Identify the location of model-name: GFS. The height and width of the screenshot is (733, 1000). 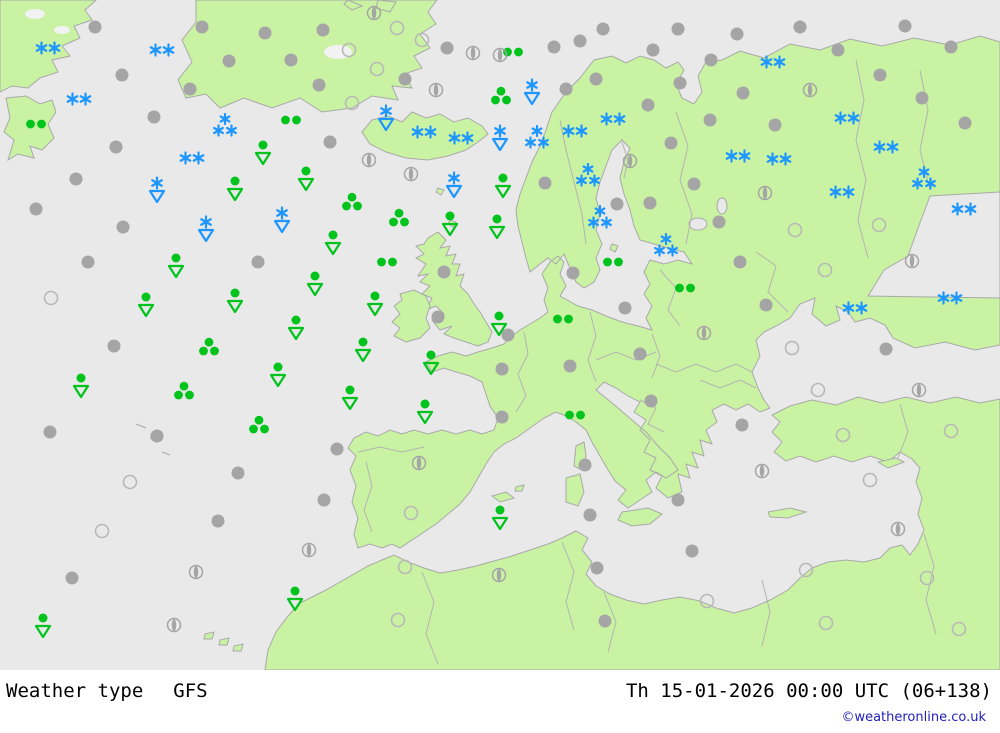
(190, 691).